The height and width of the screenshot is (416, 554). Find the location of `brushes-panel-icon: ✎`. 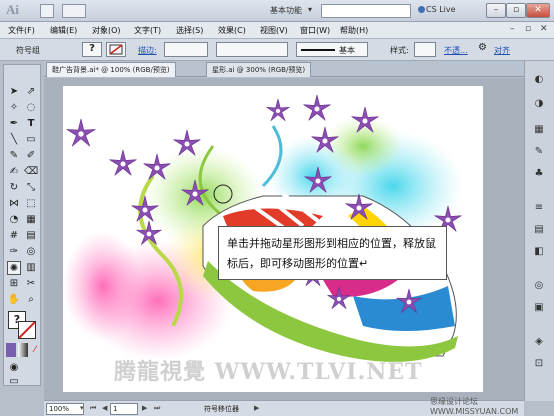

brushes-panel-icon: ✎ is located at coordinates (539, 152).